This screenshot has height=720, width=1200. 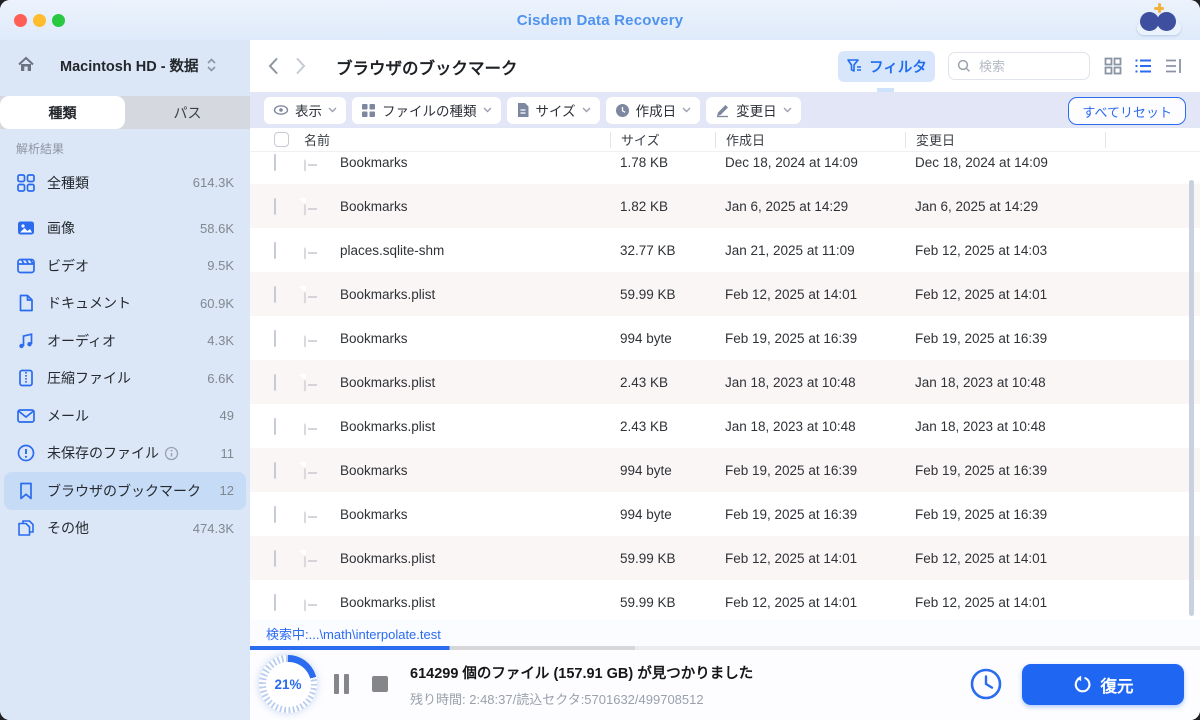 I want to click on filter-button: フィルタ, so click(x=886, y=66).